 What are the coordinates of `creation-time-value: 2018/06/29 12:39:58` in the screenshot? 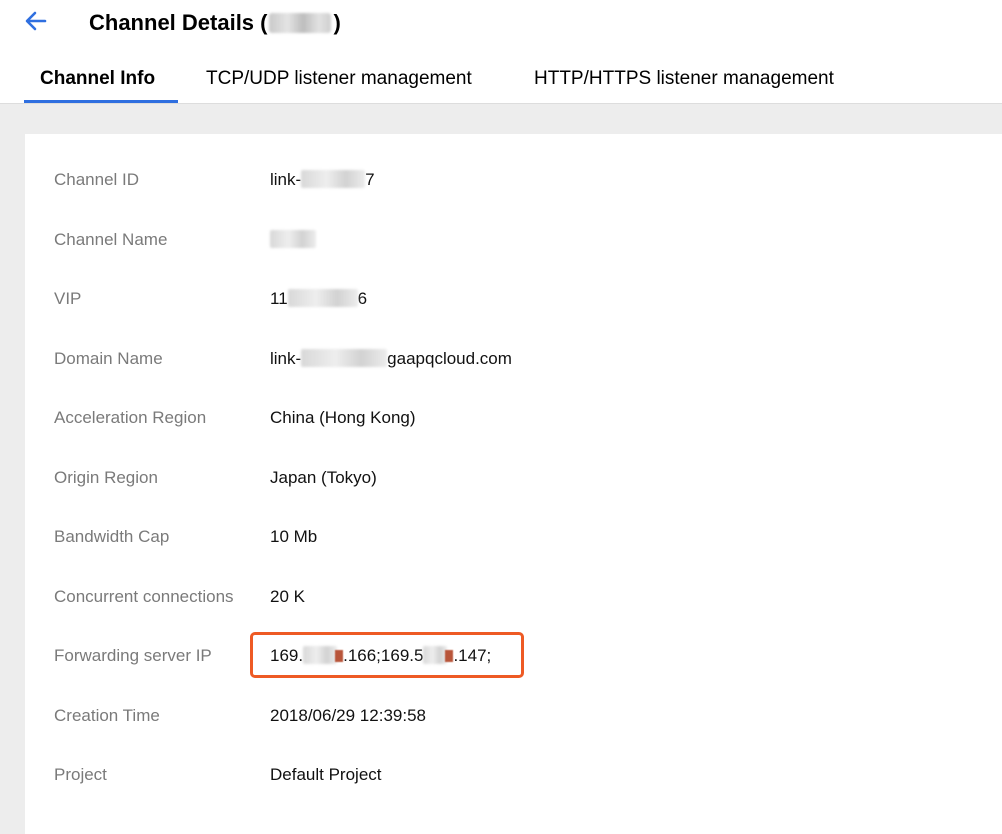 It's located at (348, 715).